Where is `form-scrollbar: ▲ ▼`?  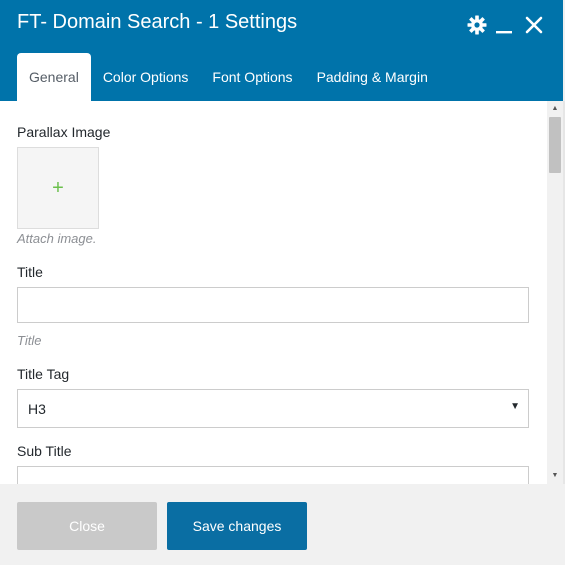
form-scrollbar: ▲ ▼ is located at coordinates (555, 292).